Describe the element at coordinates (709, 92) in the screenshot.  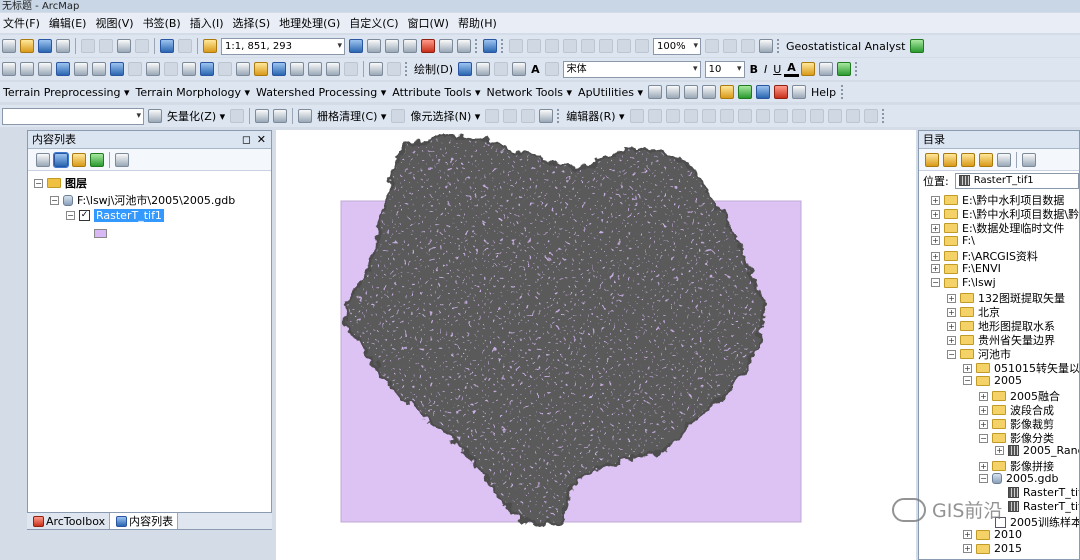
I see `hydro-tool-4-icon` at that location.